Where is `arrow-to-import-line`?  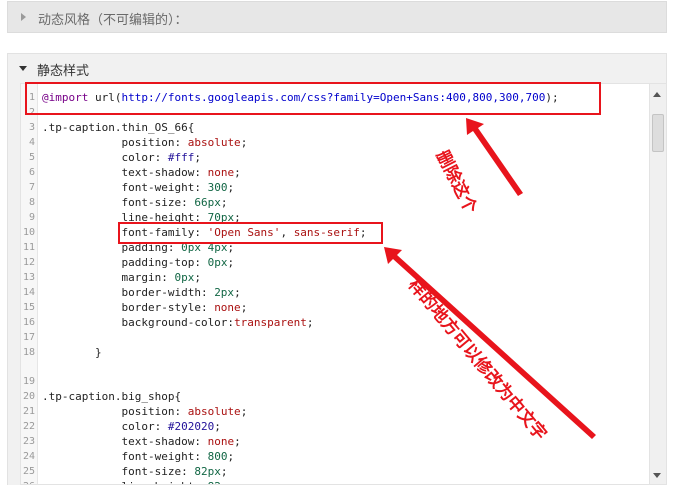 arrow-to-import-line is located at coordinates (494, 157).